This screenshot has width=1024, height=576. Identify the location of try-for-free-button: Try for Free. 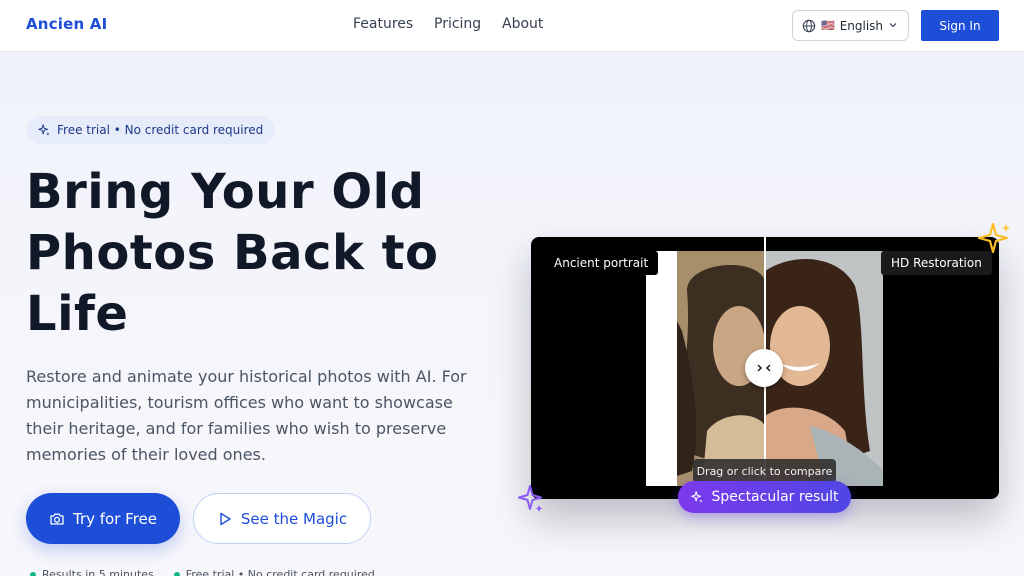
(103, 518).